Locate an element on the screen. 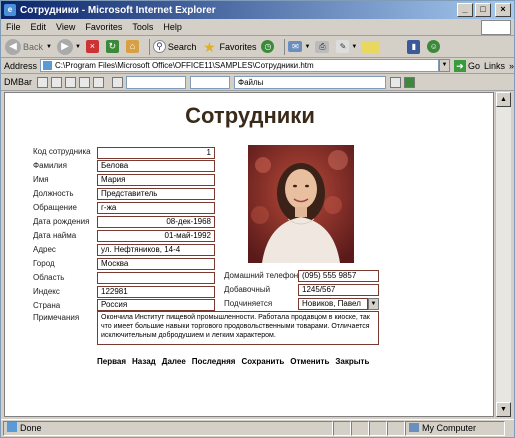  address-dropdown: ▼ is located at coordinates (444, 65).